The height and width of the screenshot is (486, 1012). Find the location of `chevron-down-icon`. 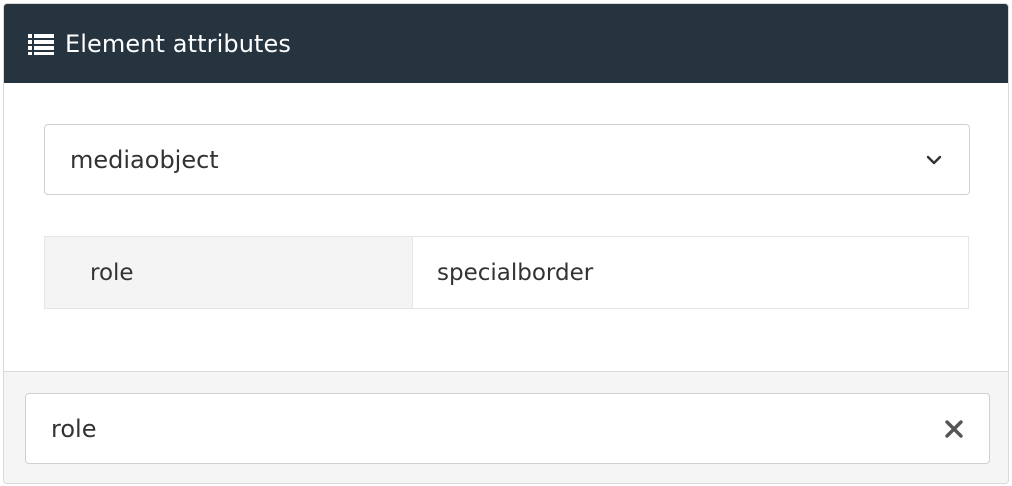

chevron-down-icon is located at coordinates (934, 160).